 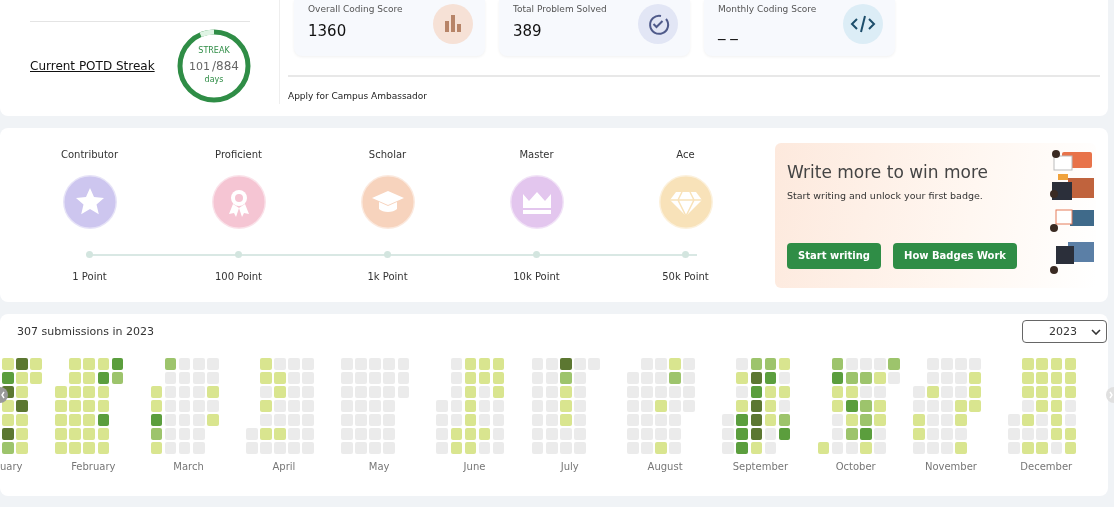 What do you see at coordinates (93, 467) in the screenshot?
I see `month-label: February` at bounding box center [93, 467].